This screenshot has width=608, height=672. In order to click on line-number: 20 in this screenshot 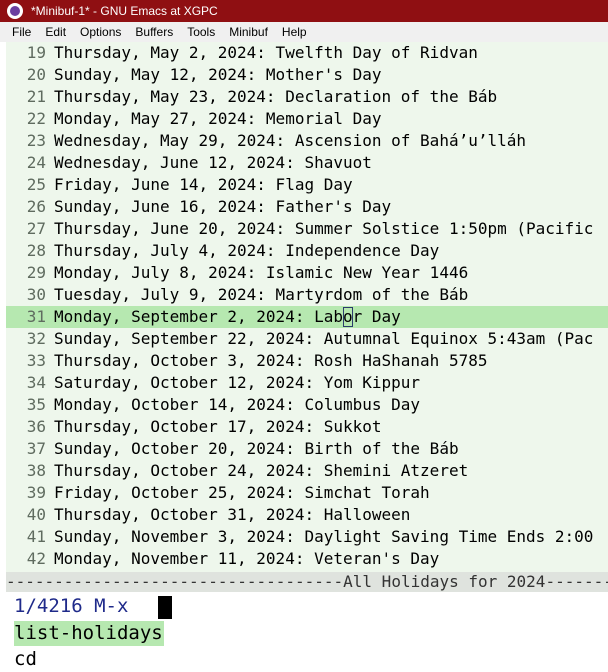, I will do `click(36, 74)`.